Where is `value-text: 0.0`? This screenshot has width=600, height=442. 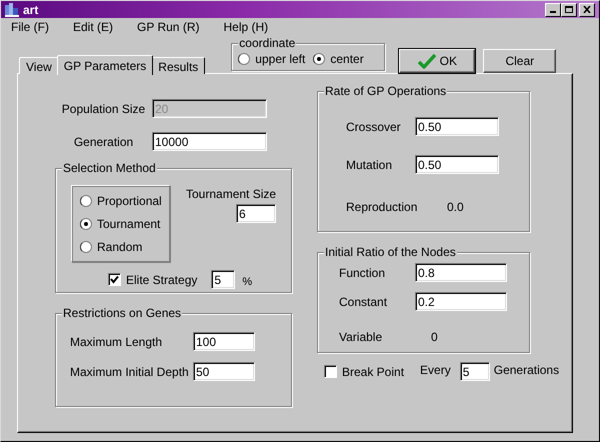
value-text: 0.0 is located at coordinates (455, 207).